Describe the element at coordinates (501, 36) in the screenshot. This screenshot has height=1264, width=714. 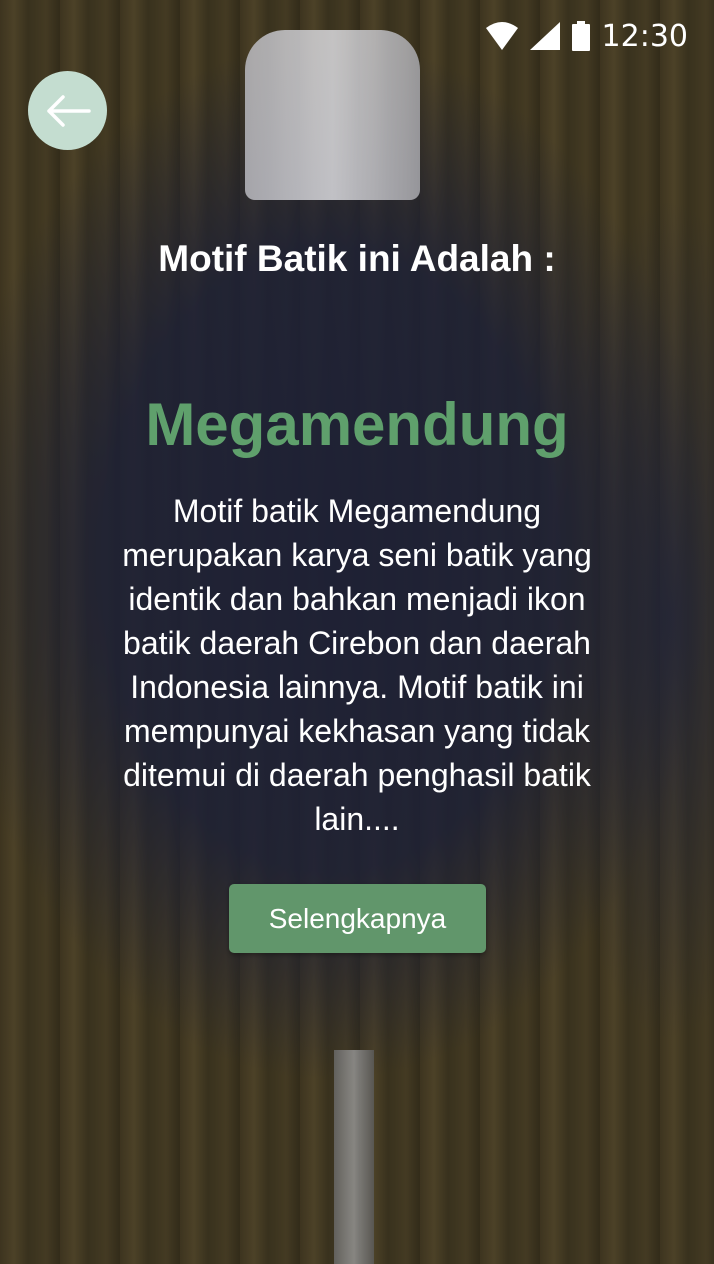
I see `wifi-icon` at that location.